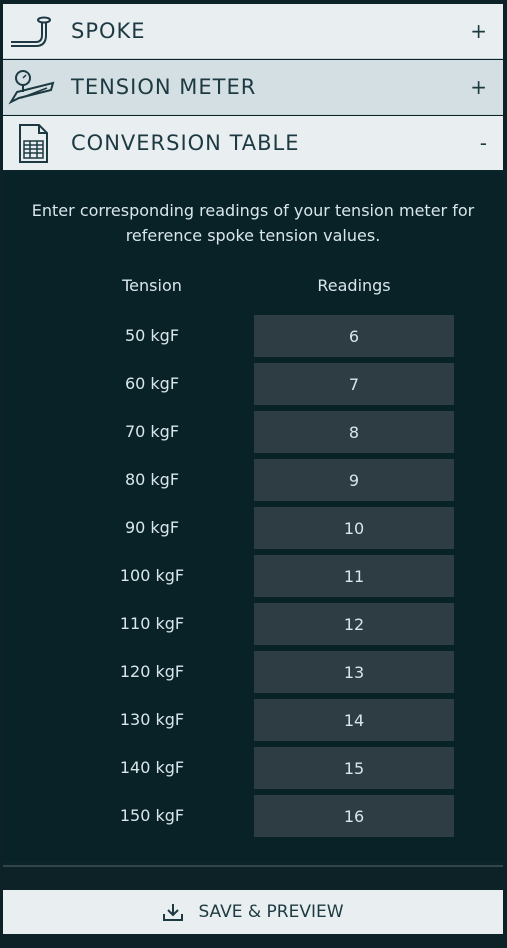  Describe the element at coordinates (152, 719) in the screenshot. I see `tension-value-label: 130 kgF` at that location.